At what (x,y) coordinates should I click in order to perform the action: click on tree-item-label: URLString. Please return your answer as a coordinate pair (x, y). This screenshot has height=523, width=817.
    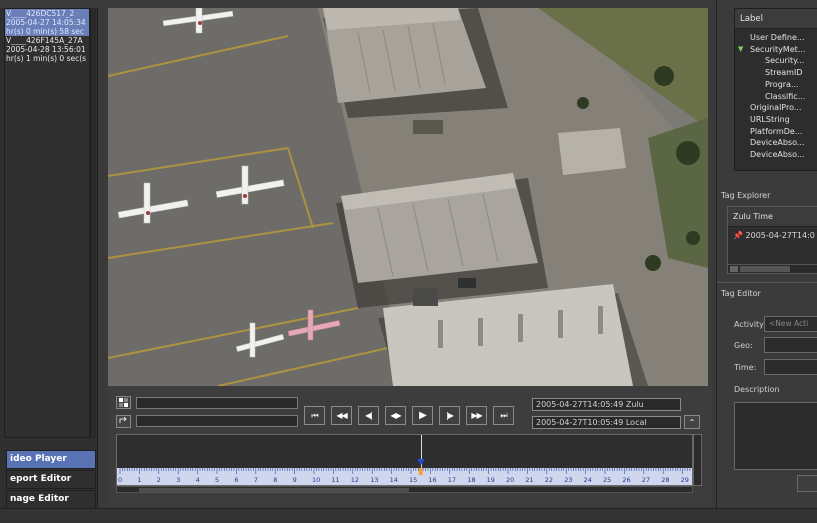
    Looking at the image, I should click on (770, 119).